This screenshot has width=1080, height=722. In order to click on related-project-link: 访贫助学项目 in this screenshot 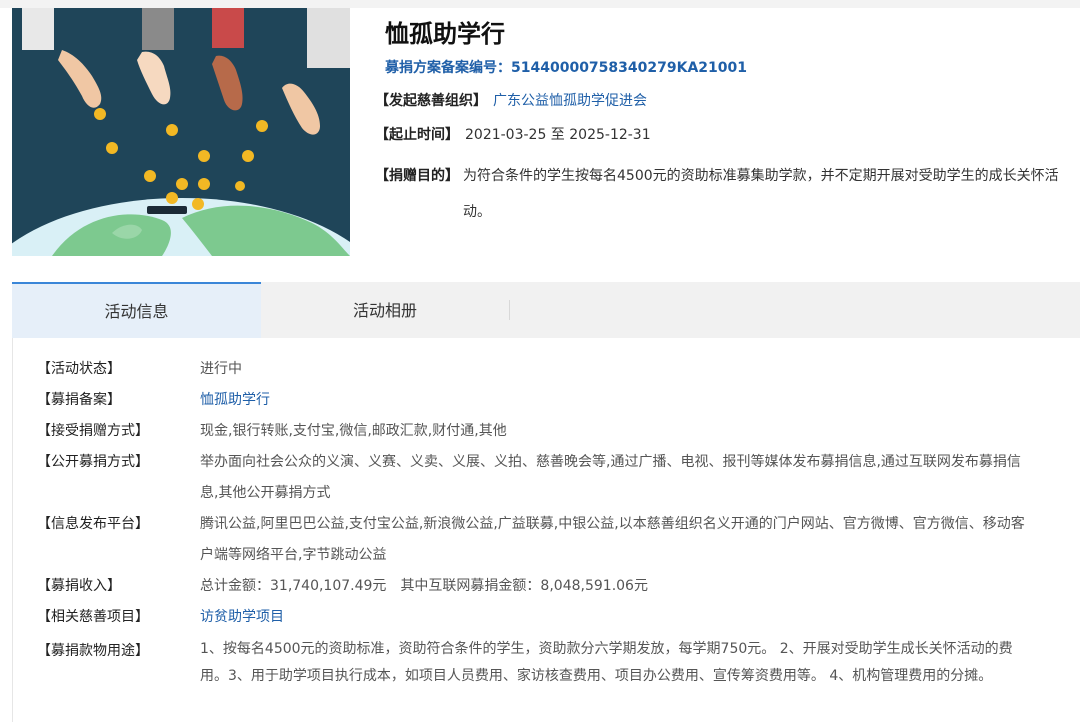, I will do `click(242, 617)`.